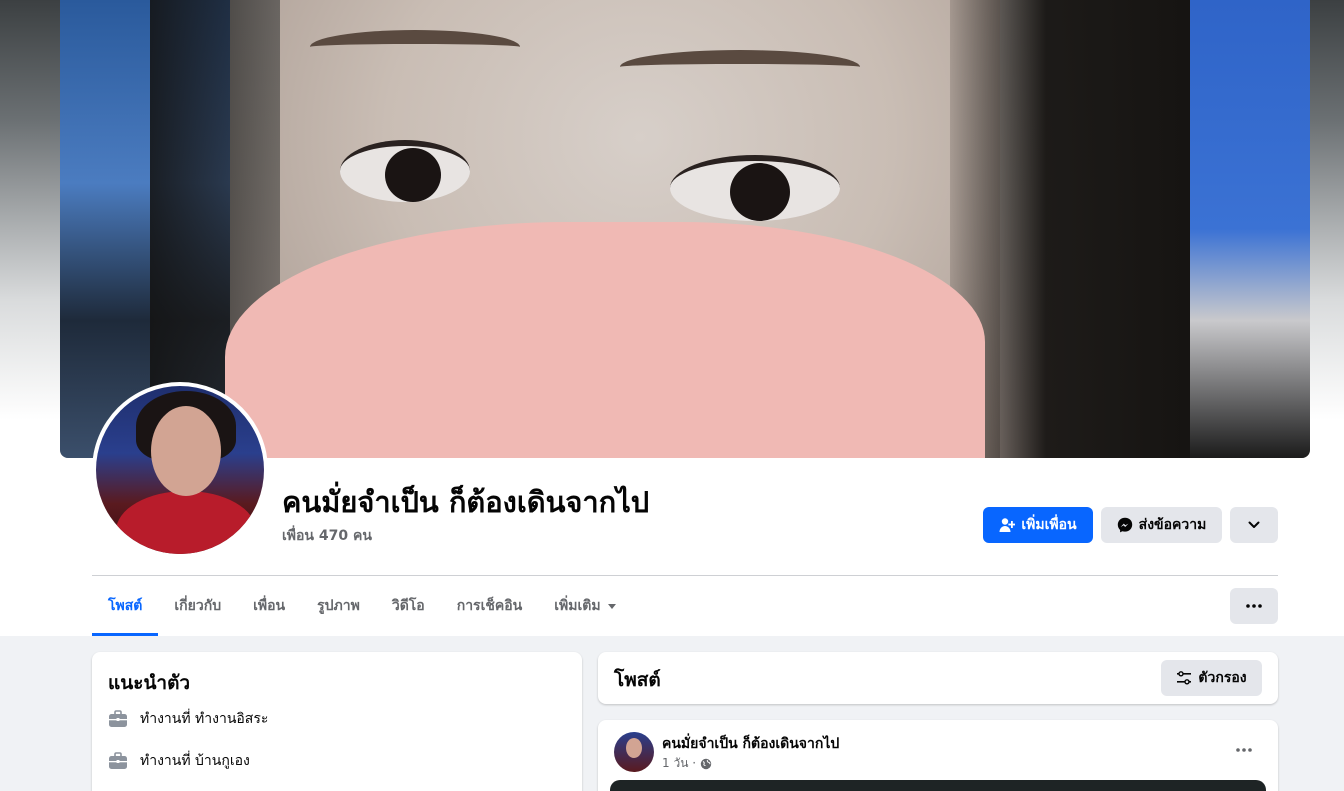  I want to click on globe-icon, so click(706, 763).